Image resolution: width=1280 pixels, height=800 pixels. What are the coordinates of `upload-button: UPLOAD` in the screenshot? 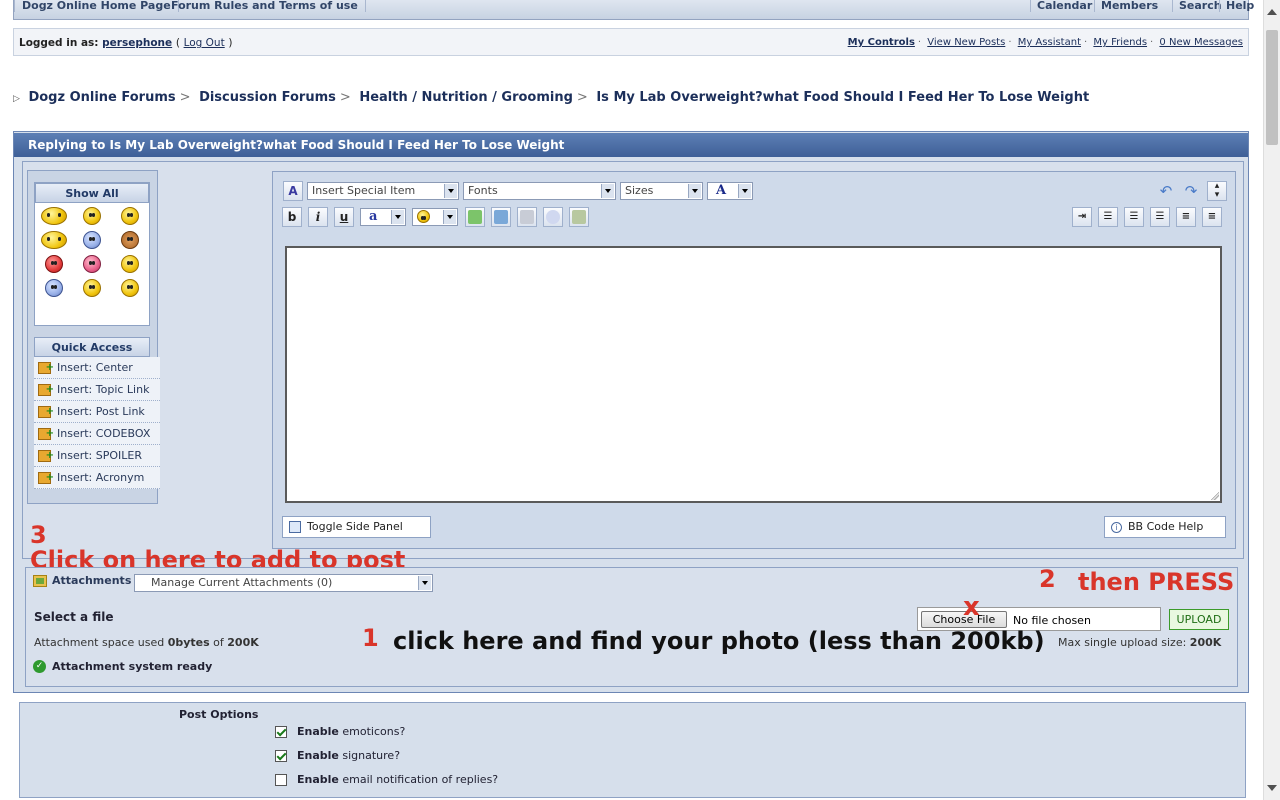 It's located at (1199, 619).